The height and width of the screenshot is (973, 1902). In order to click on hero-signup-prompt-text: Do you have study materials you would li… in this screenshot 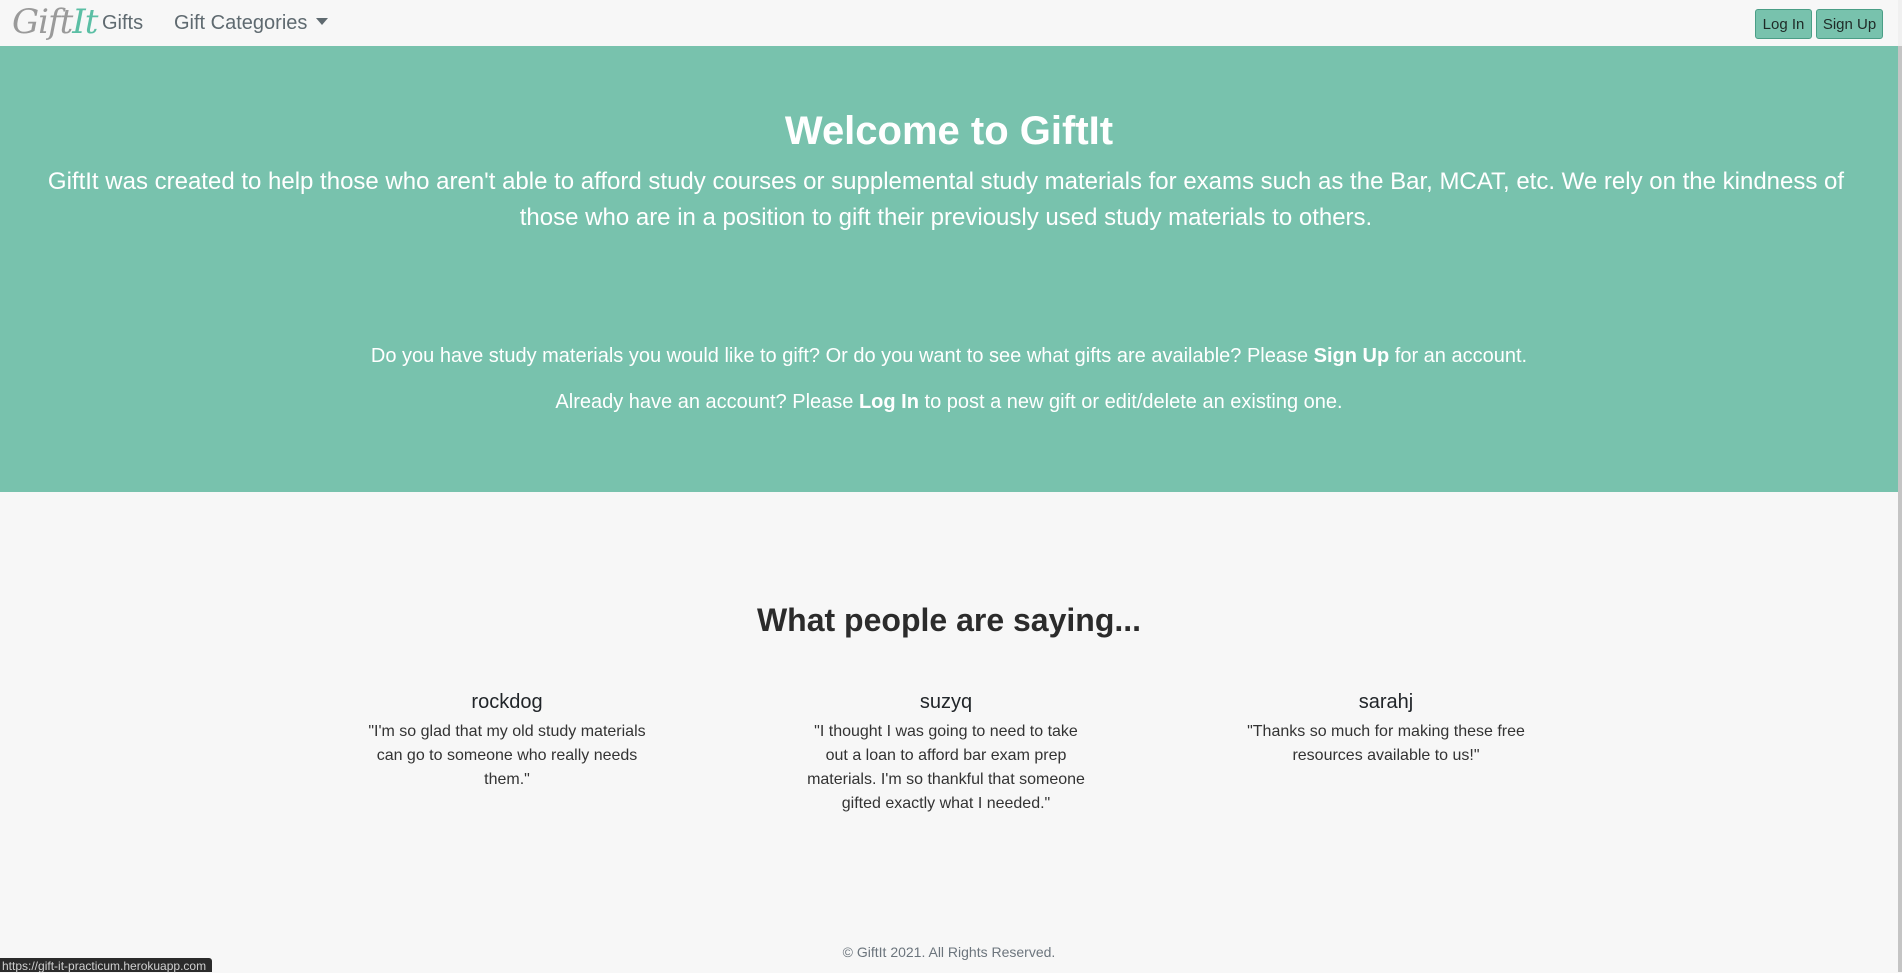, I will do `click(842, 356)`.